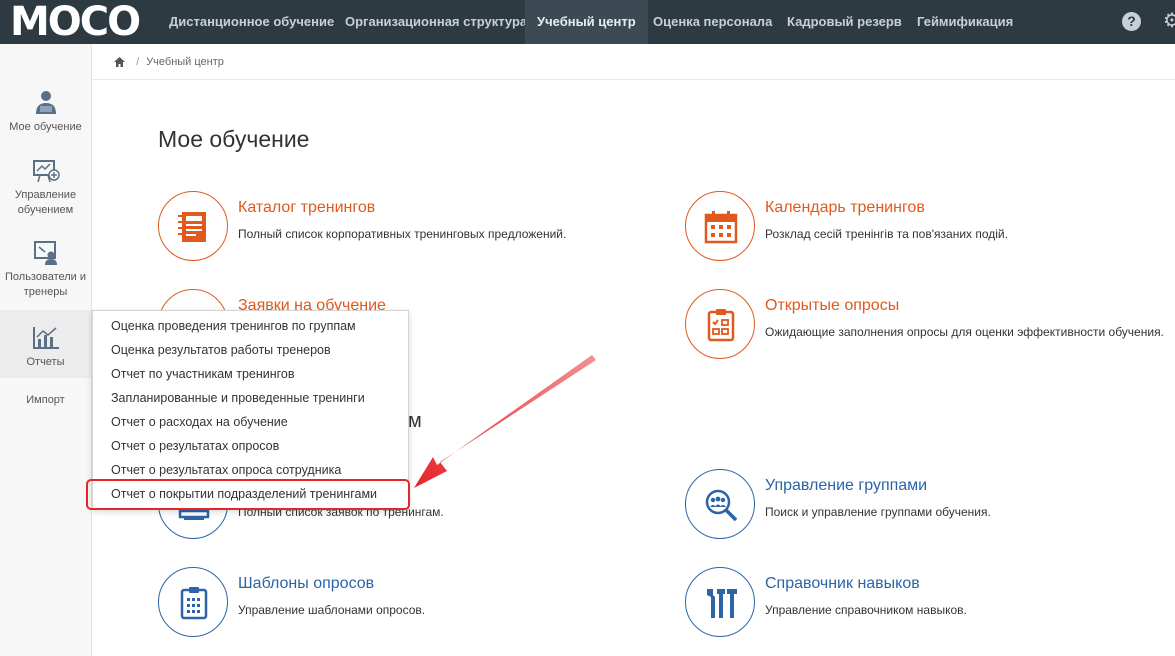  I want to click on tile-title: Каталог тренингов, so click(306, 208).